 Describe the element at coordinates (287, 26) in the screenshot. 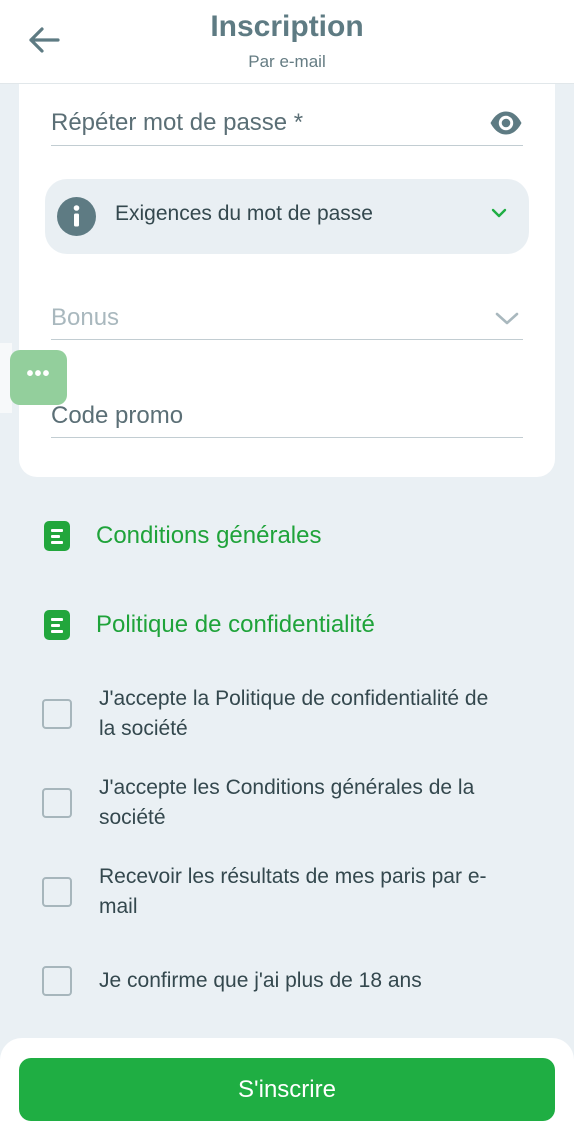

I see `page-title: Inscription` at that location.